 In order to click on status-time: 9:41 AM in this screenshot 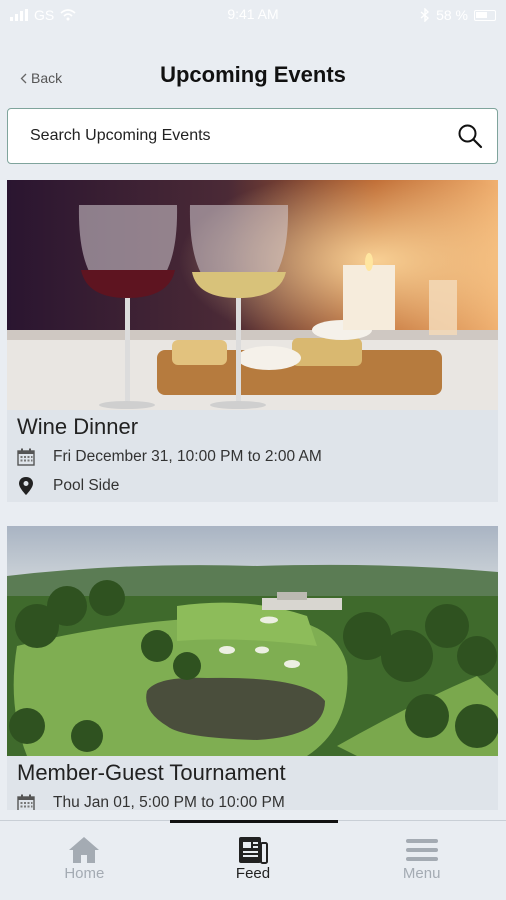, I will do `click(253, 14)`.